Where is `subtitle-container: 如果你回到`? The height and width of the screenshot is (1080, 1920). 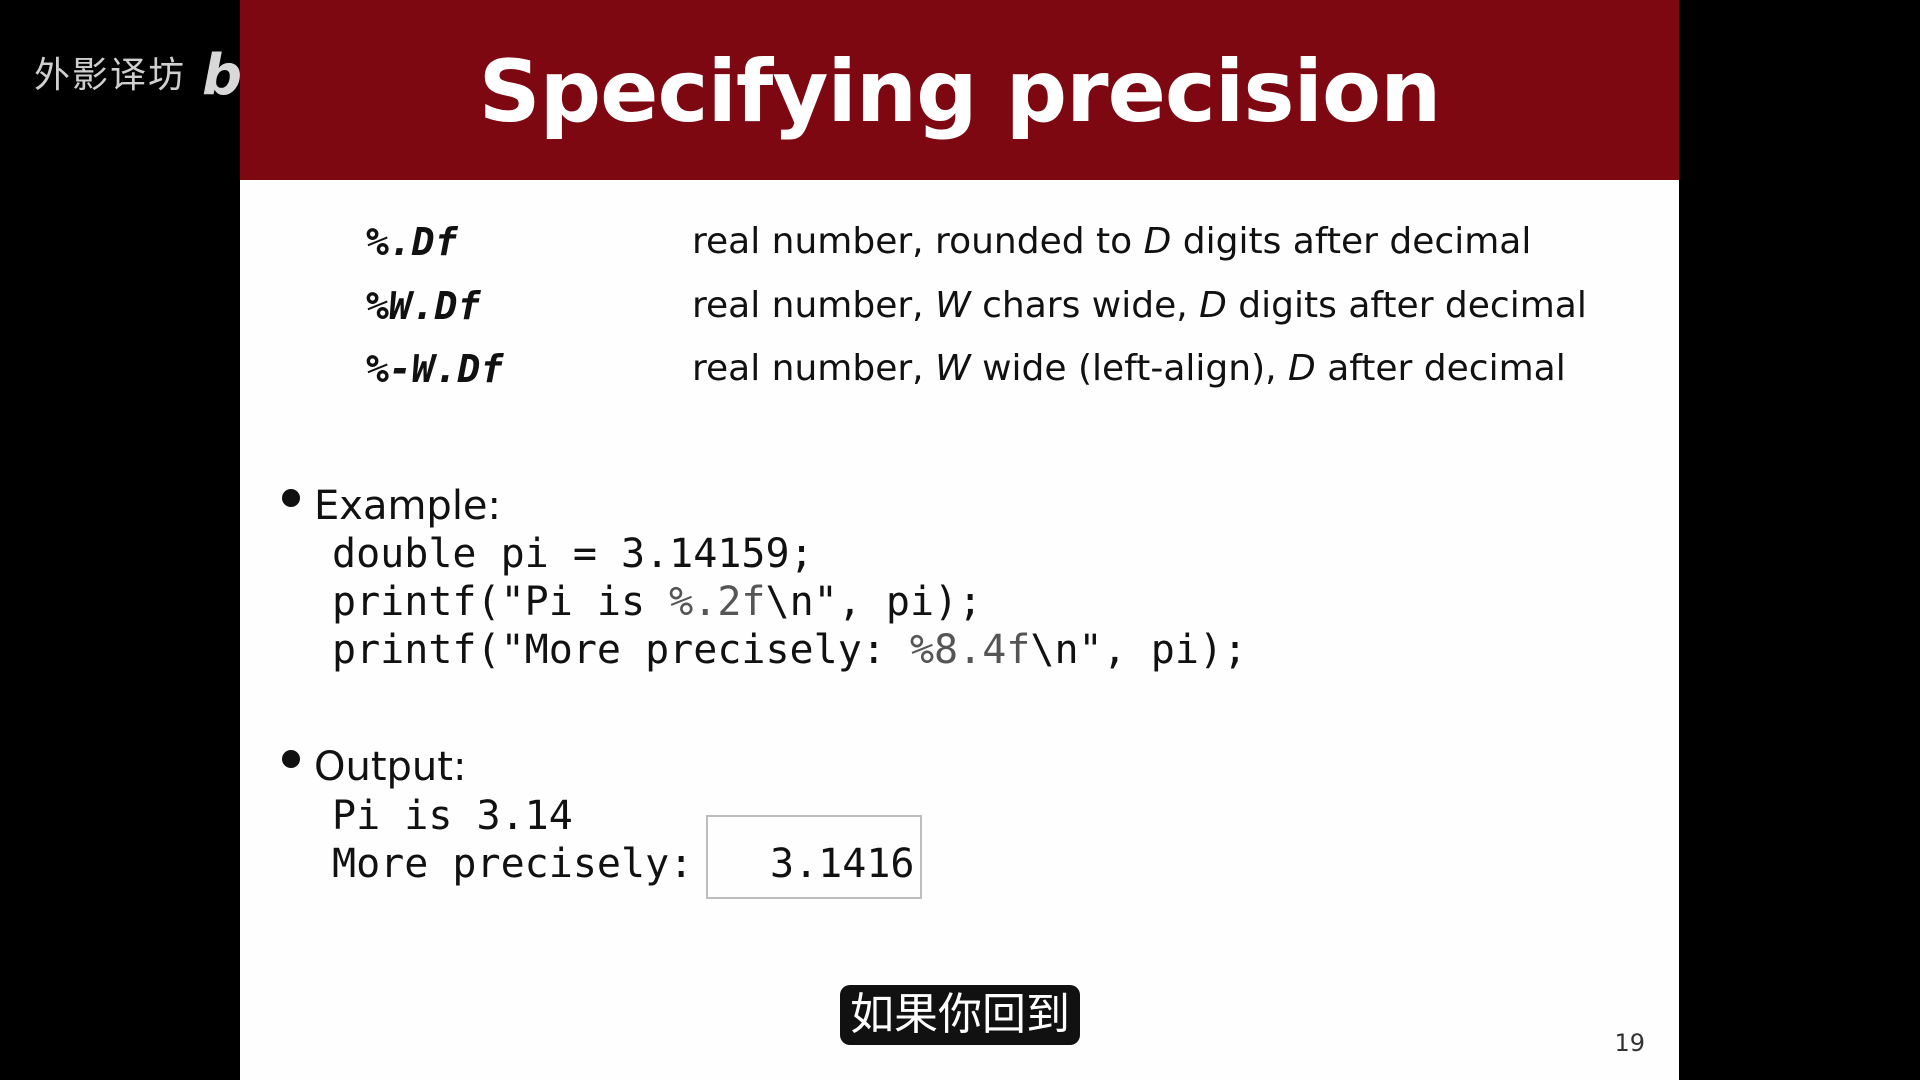 subtitle-container: 如果你回到 is located at coordinates (960, 1015).